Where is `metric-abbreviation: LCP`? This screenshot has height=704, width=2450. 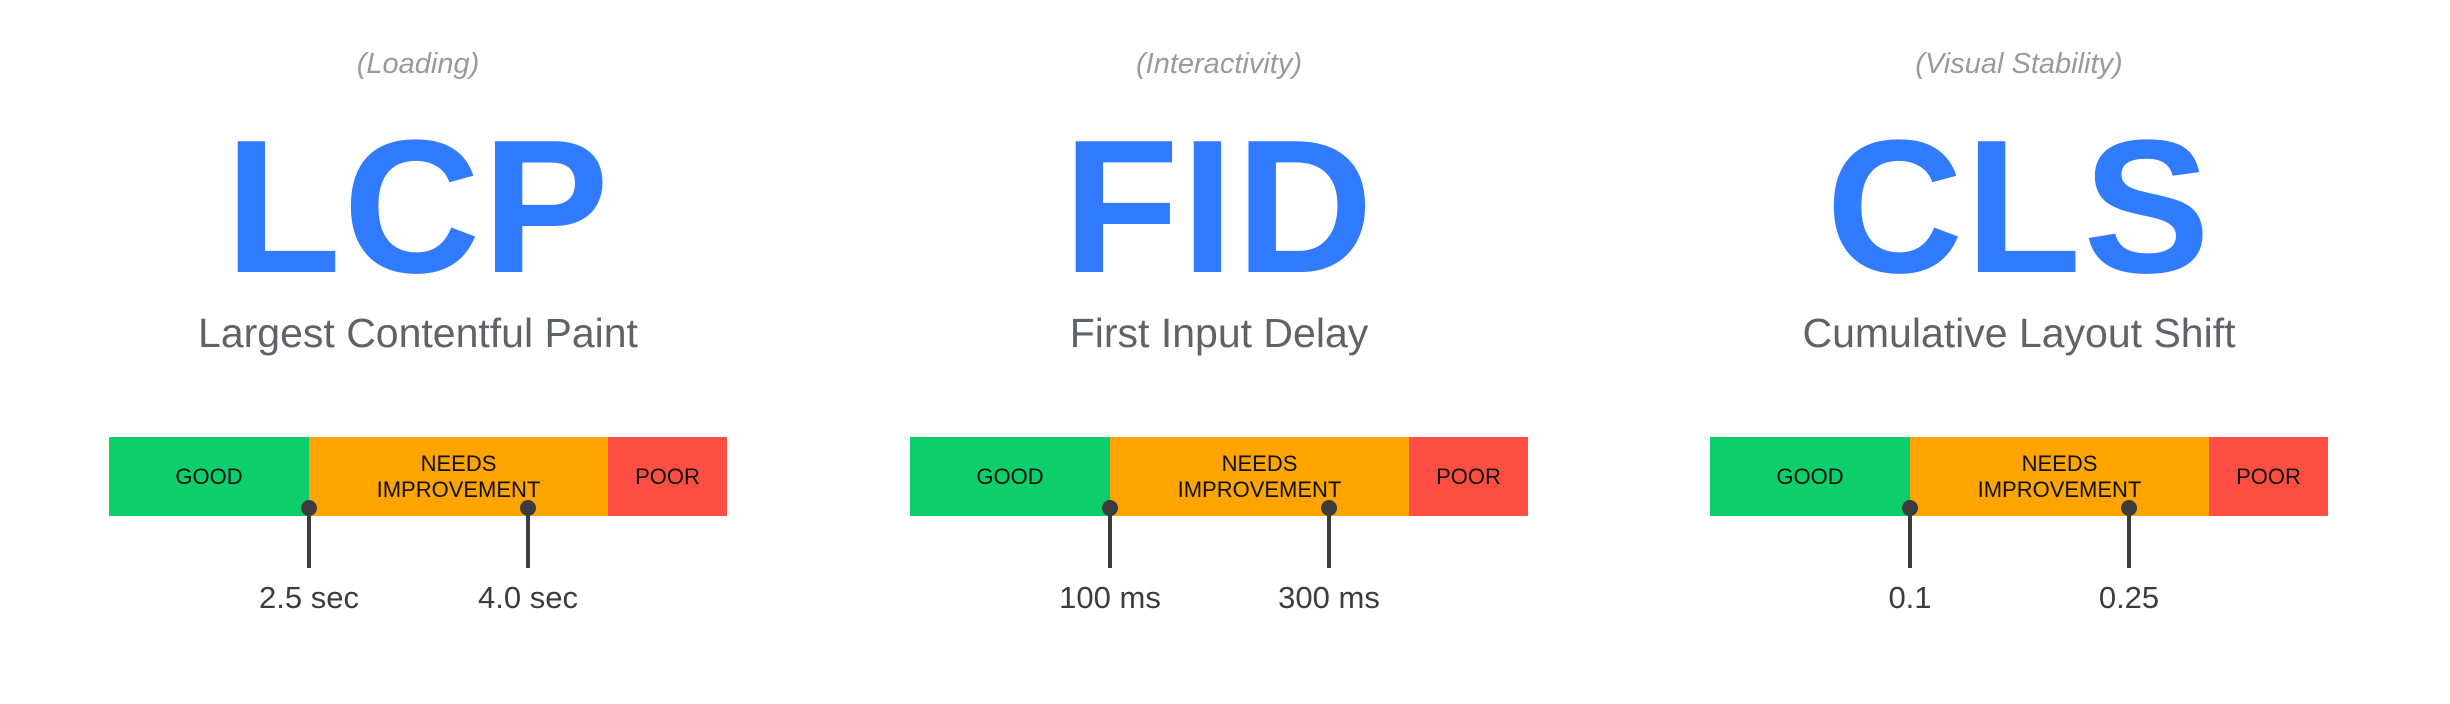 metric-abbreviation: LCP is located at coordinates (418, 207).